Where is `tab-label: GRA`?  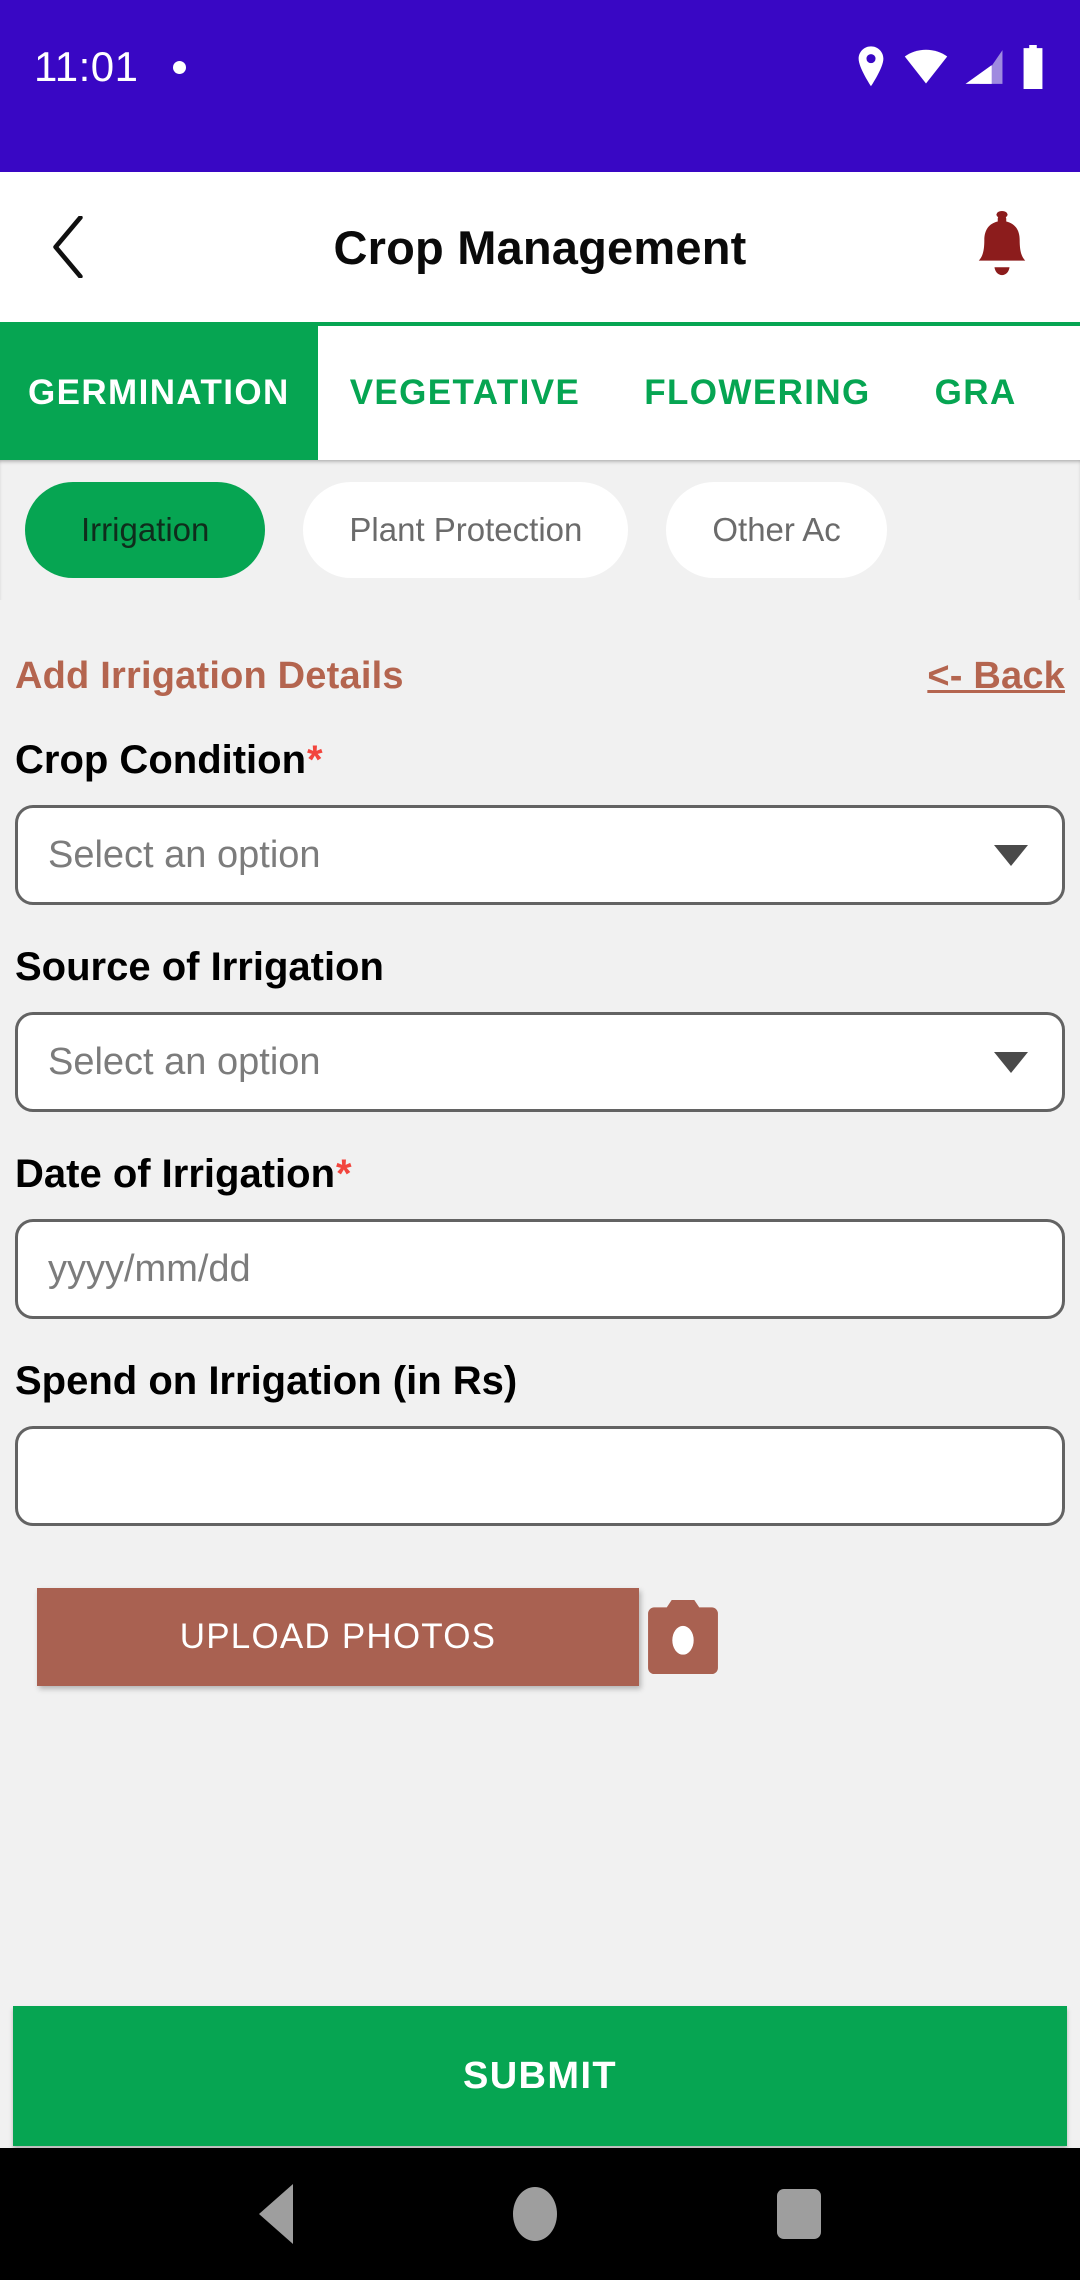 tab-label: GRA is located at coordinates (975, 392).